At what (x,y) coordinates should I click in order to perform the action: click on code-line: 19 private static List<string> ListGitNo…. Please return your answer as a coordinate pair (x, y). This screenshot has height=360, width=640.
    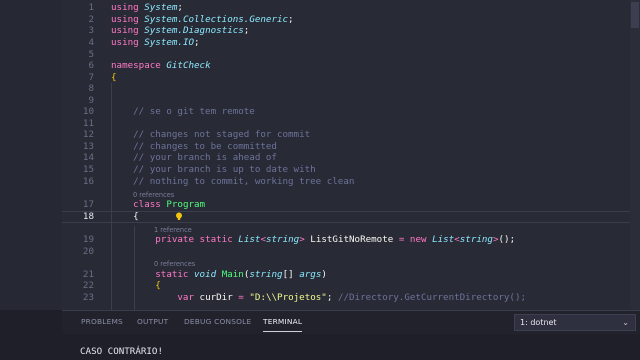
    Looking at the image, I should click on (346, 240).